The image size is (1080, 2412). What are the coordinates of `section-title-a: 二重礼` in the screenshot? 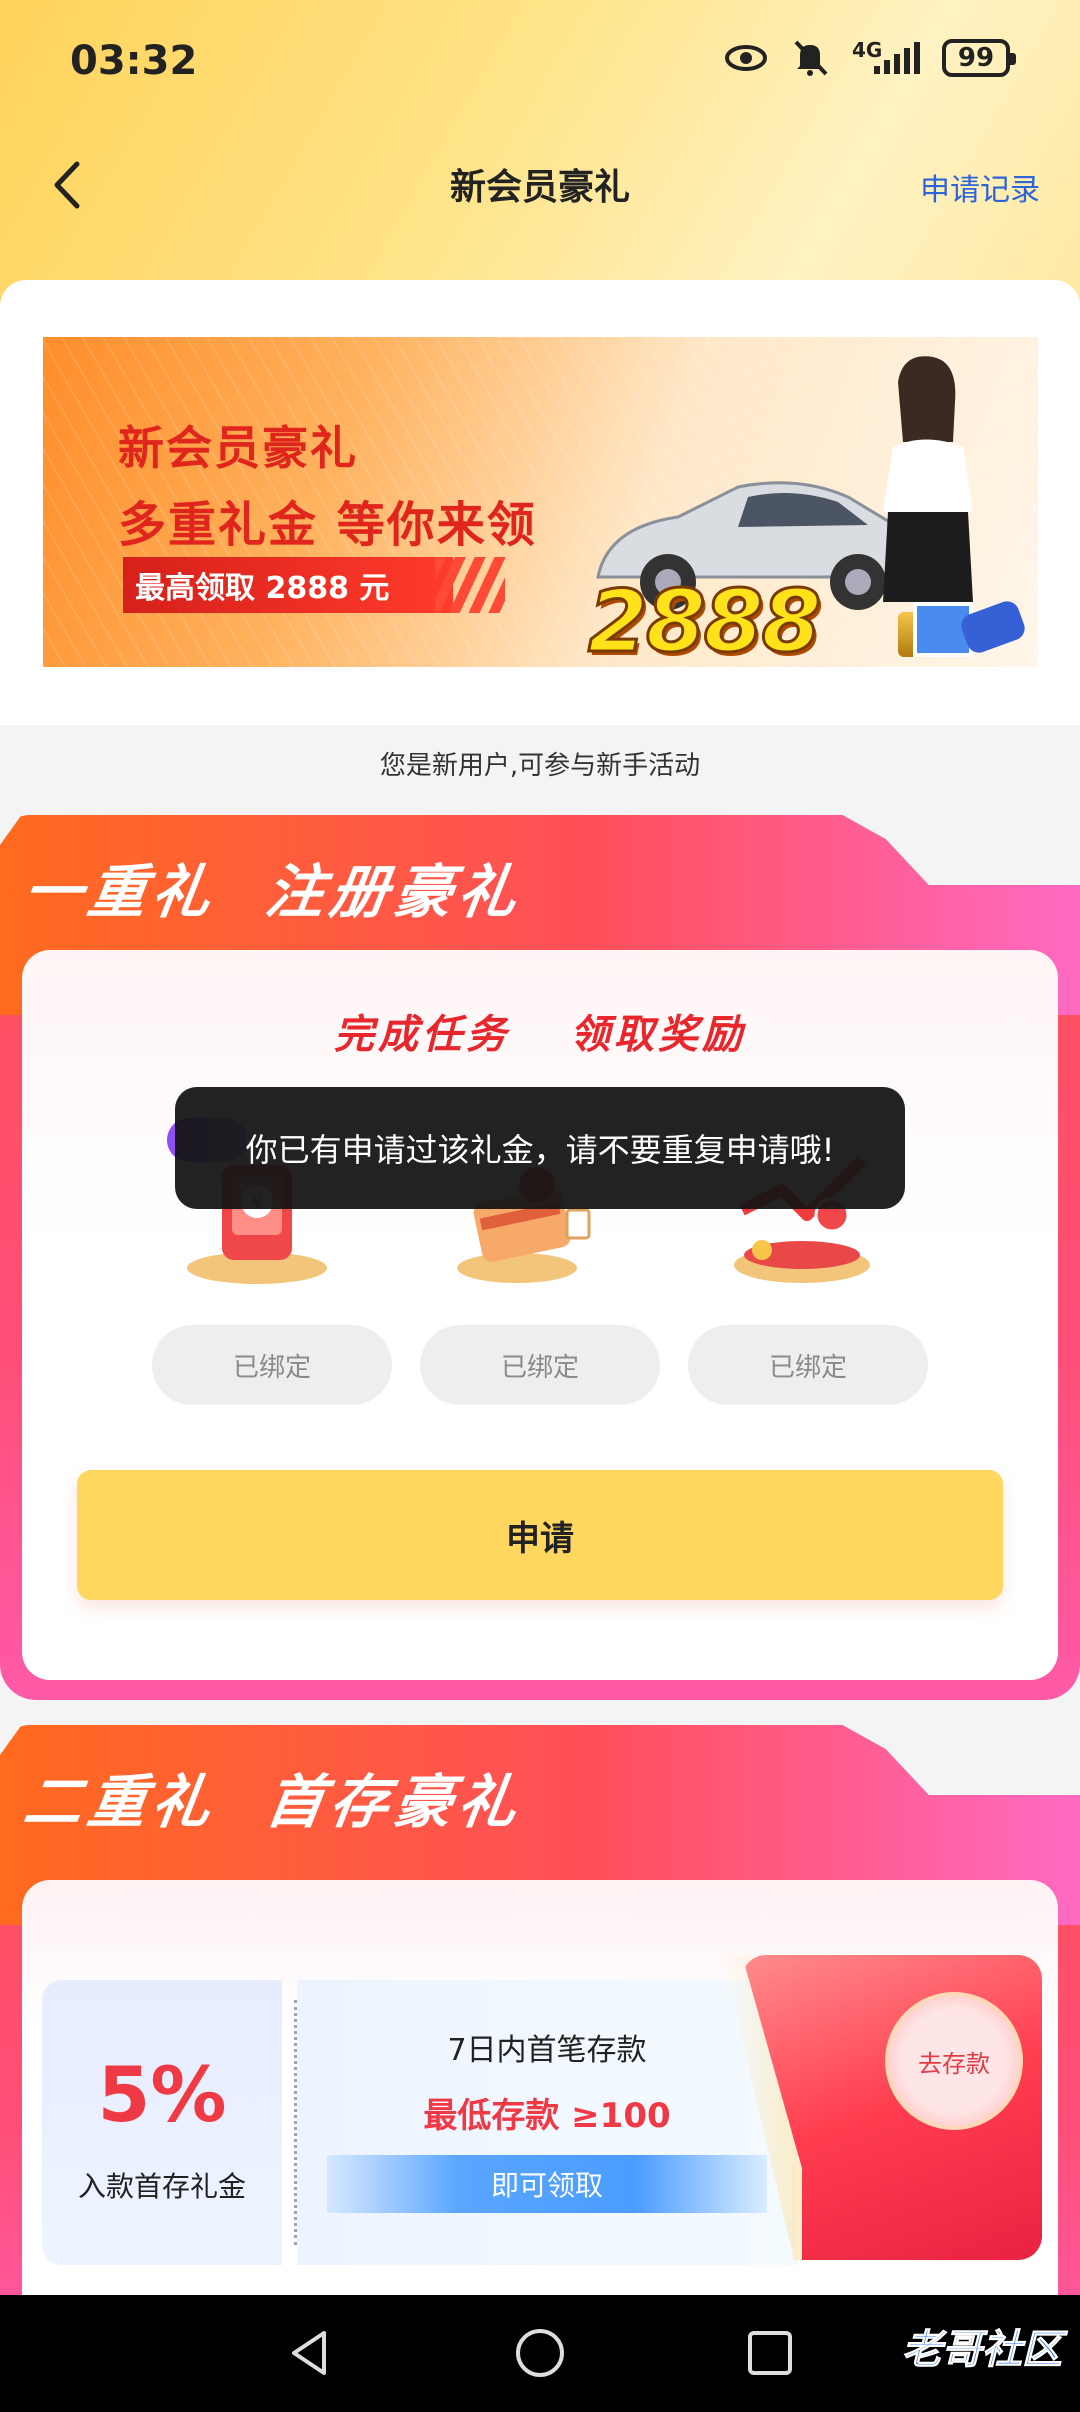 It's located at (120, 1802).